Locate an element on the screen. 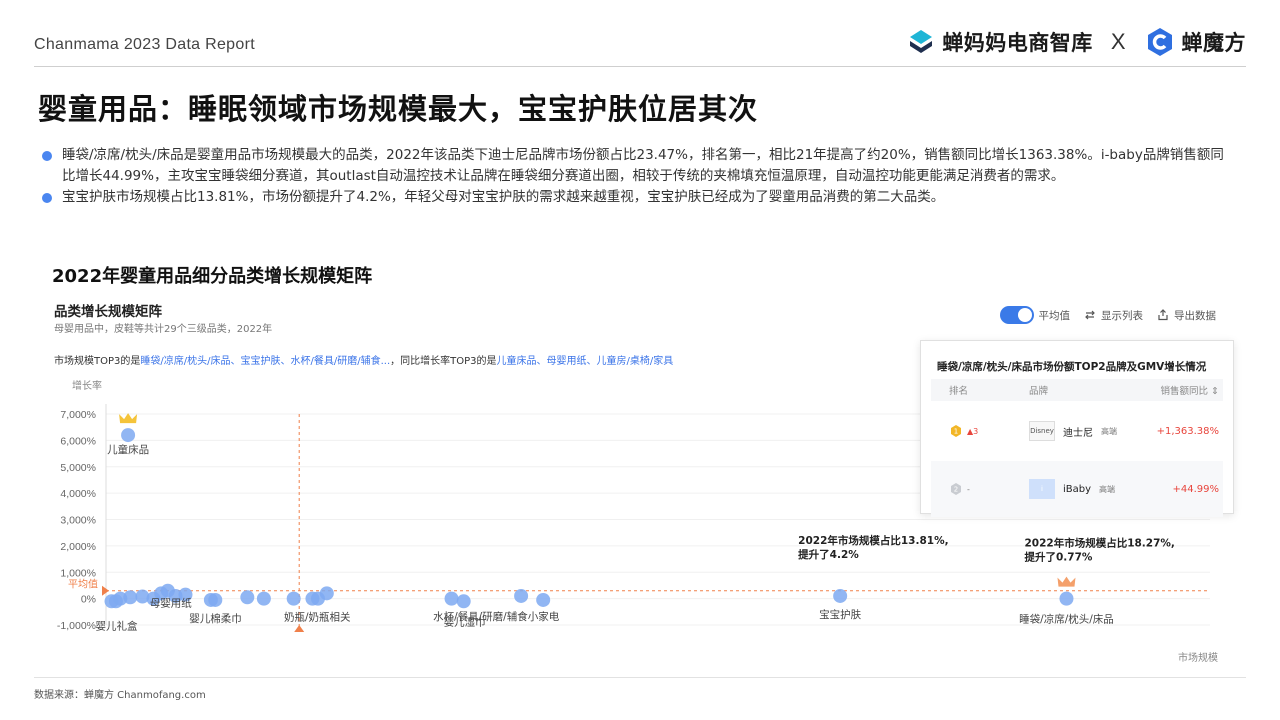 This screenshot has width=1280, height=720. silver-medal-icon: 2 is located at coordinates (956, 489).